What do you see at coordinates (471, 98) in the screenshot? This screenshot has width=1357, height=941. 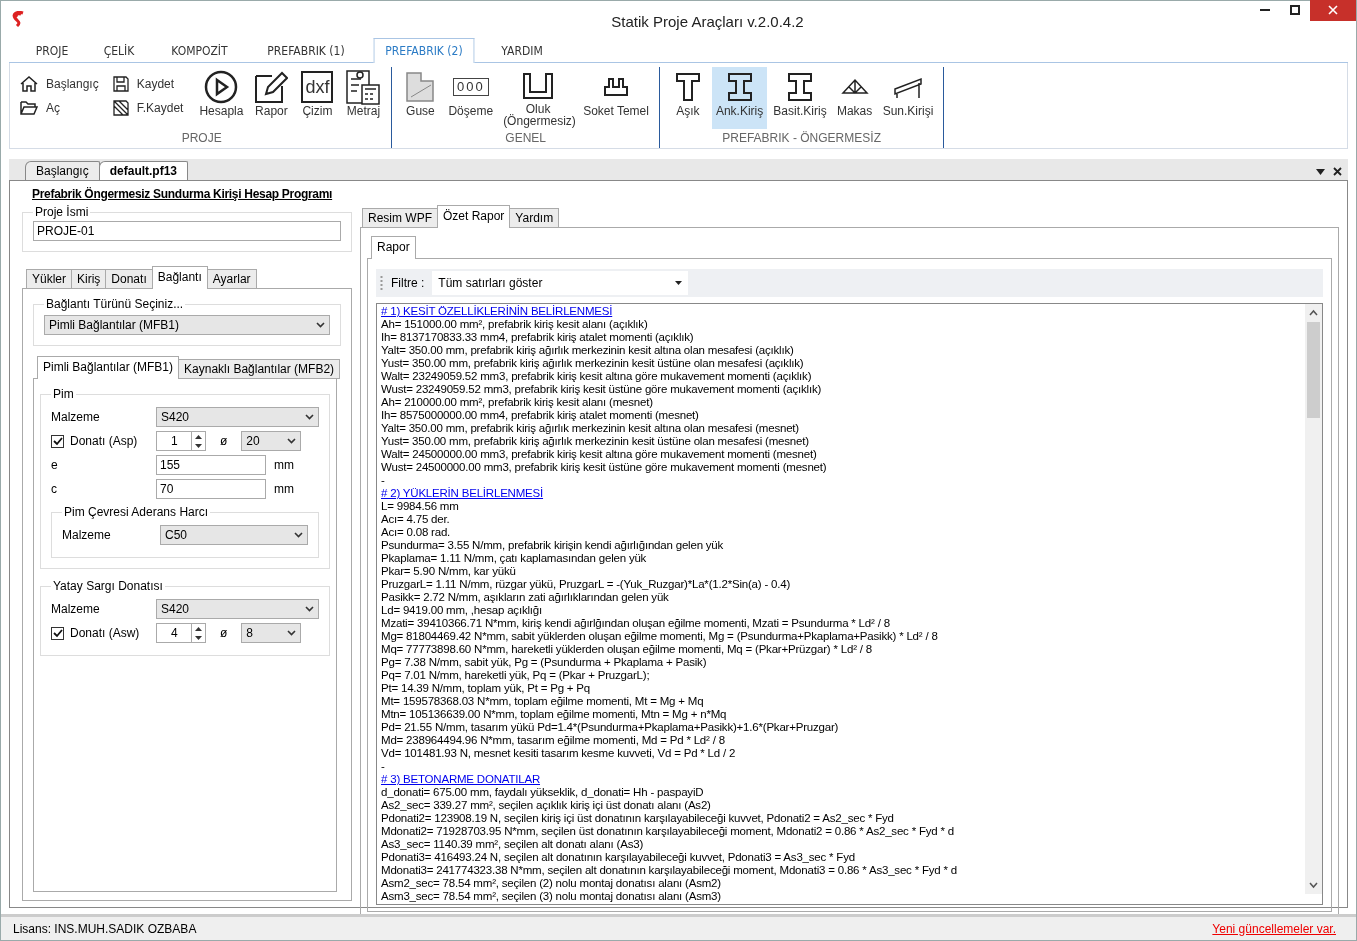 I see `ribbon-button: 000 Döşeme` at bounding box center [471, 98].